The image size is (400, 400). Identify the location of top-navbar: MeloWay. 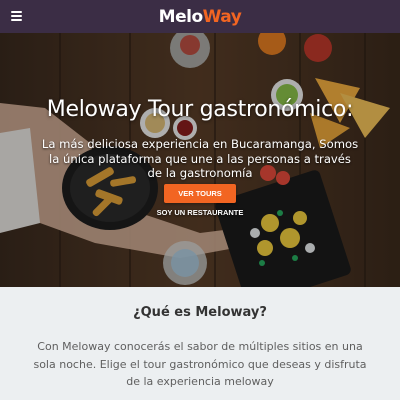
(200, 16).